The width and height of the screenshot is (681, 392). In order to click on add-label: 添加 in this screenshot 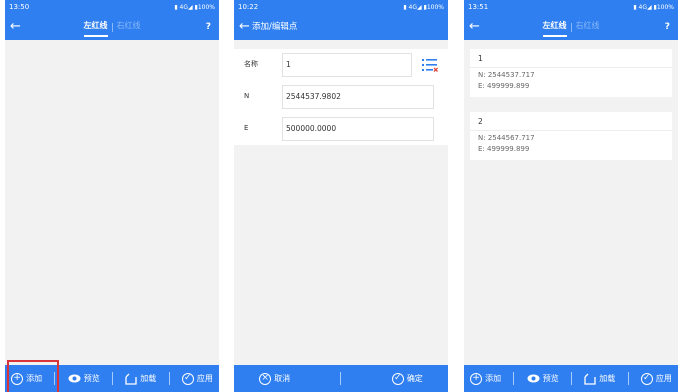, I will do `click(493, 378)`.